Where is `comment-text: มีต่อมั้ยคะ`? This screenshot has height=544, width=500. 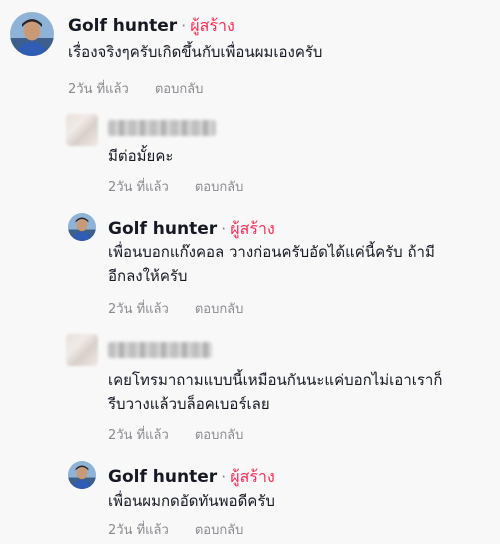
comment-text: มีต่อมั้ยคะ is located at coordinates (140, 156).